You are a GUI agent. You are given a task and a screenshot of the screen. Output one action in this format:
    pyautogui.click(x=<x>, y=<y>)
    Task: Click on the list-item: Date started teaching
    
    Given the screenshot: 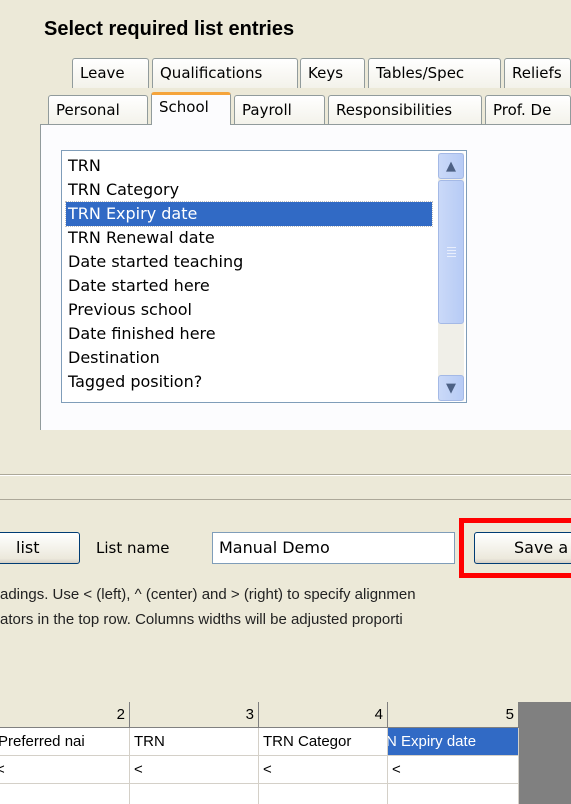 What is the action you would take?
    pyautogui.click(x=154, y=262)
    